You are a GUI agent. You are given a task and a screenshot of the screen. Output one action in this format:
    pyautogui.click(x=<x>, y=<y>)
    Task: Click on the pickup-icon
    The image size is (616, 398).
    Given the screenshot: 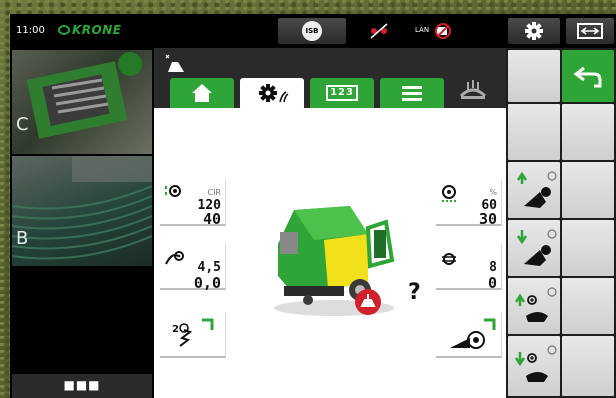 What is the action you would take?
    pyautogui.click(x=473, y=89)
    